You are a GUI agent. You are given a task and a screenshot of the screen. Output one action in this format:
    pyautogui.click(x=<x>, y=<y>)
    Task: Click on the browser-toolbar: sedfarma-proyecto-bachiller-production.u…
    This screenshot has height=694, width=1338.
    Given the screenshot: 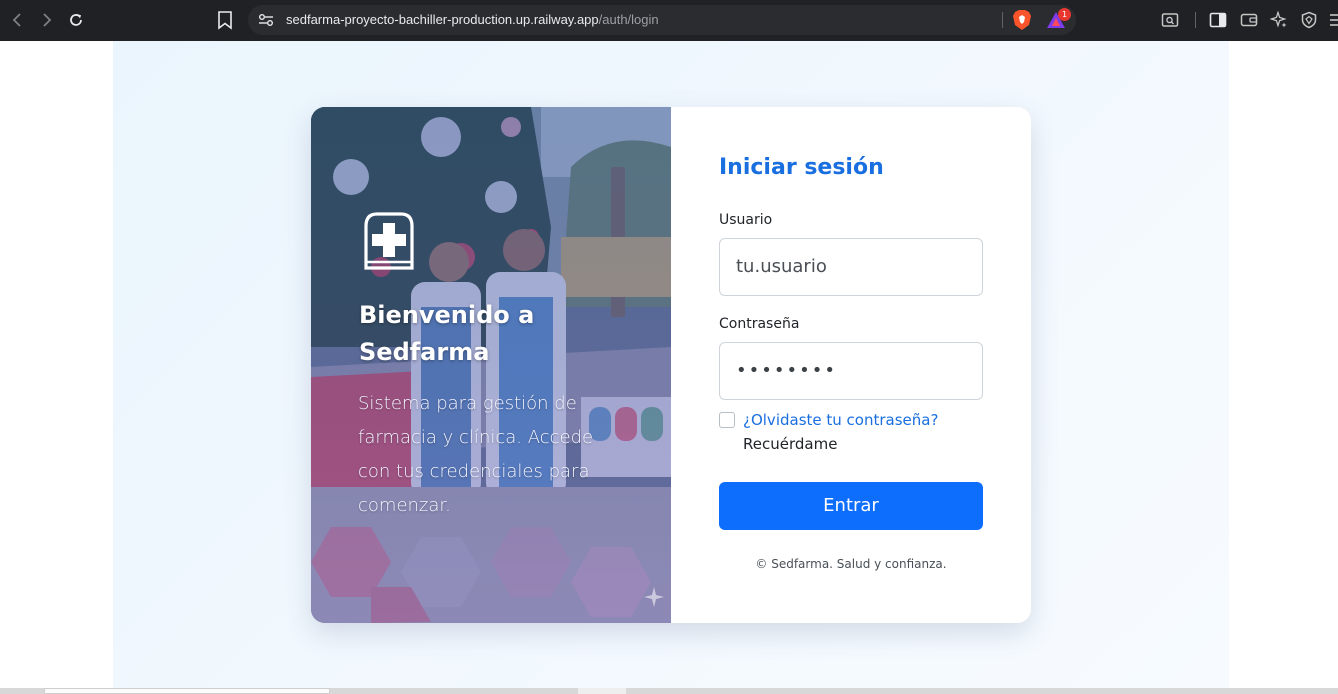 What is the action you would take?
    pyautogui.click(x=669, y=20)
    